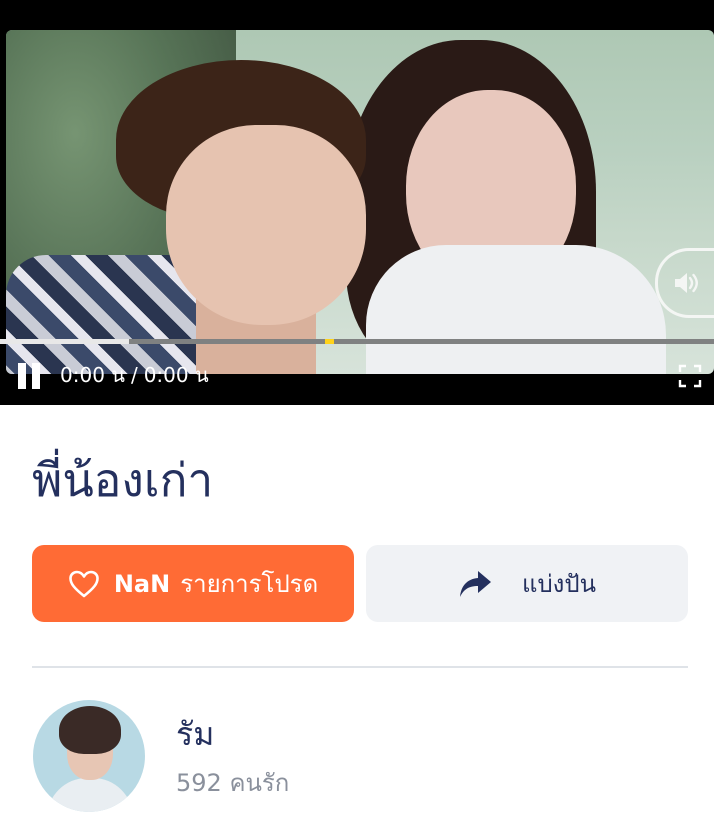 The image size is (714, 833). Describe the element at coordinates (89, 756) in the screenshot. I see `artist-avatar` at that location.